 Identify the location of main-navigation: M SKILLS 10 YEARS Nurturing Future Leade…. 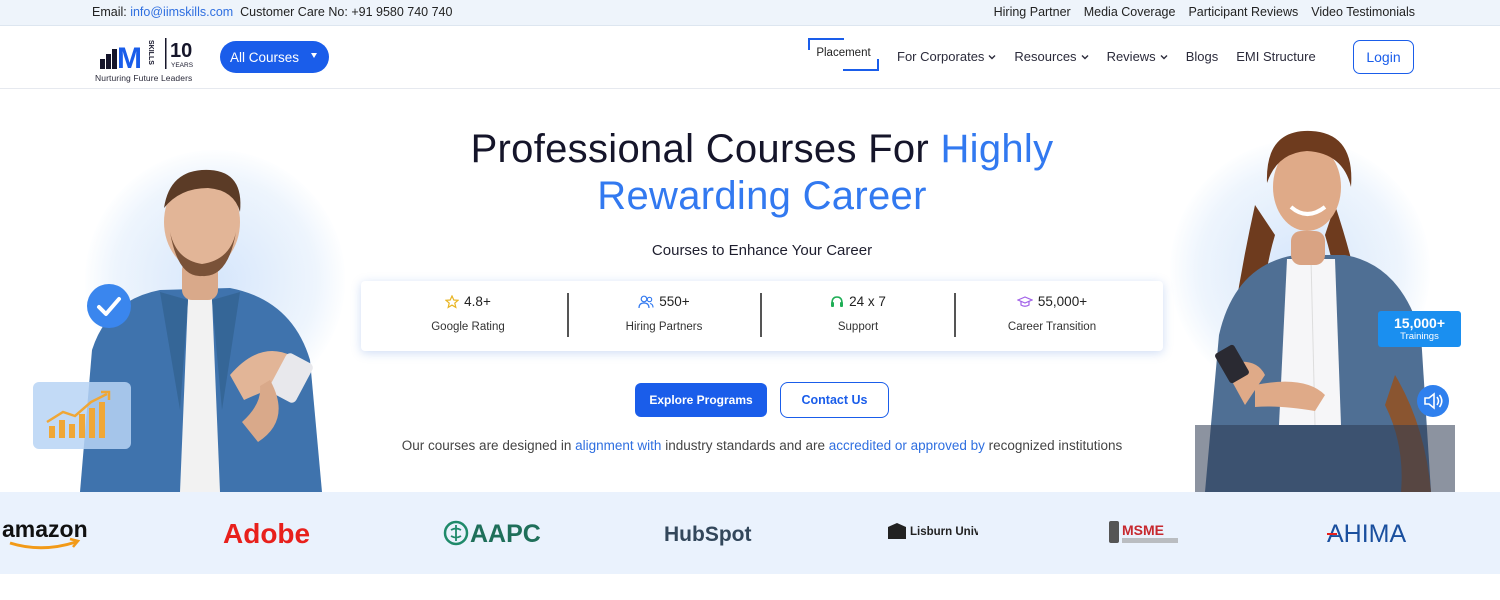
(750, 58).